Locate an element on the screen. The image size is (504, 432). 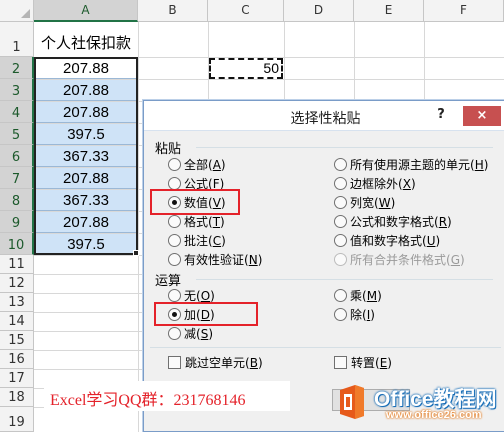
column-header-a: A is located at coordinates (86, 11).